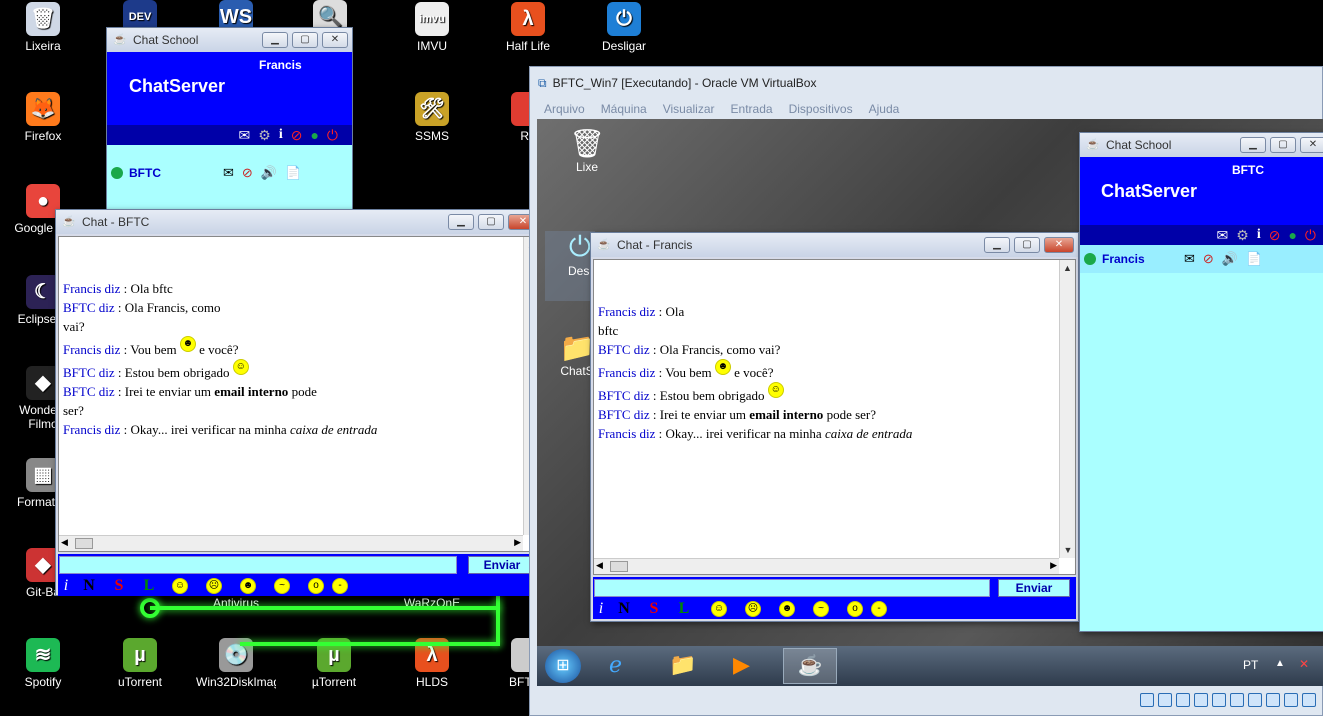 The image size is (1323, 716). Describe the element at coordinates (89, 586) in the screenshot. I see `bold-button: N` at that location.